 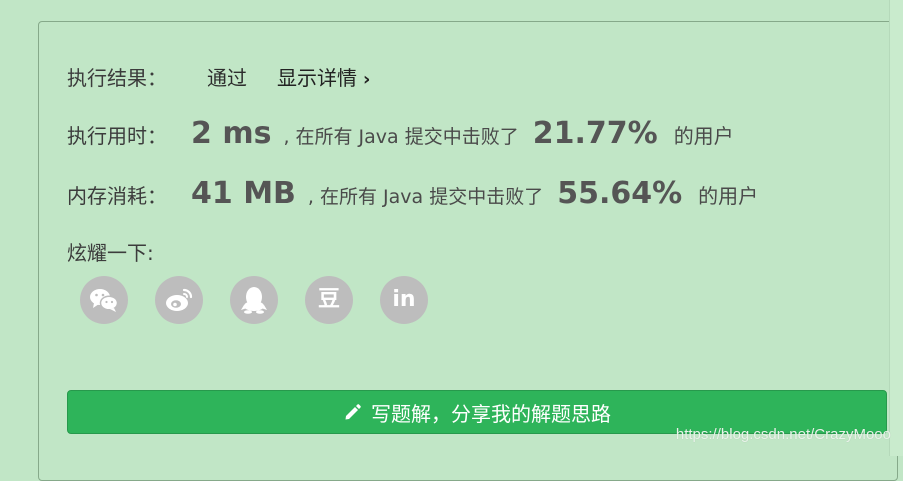 I want to click on linkedin-icon: in, so click(x=404, y=300).